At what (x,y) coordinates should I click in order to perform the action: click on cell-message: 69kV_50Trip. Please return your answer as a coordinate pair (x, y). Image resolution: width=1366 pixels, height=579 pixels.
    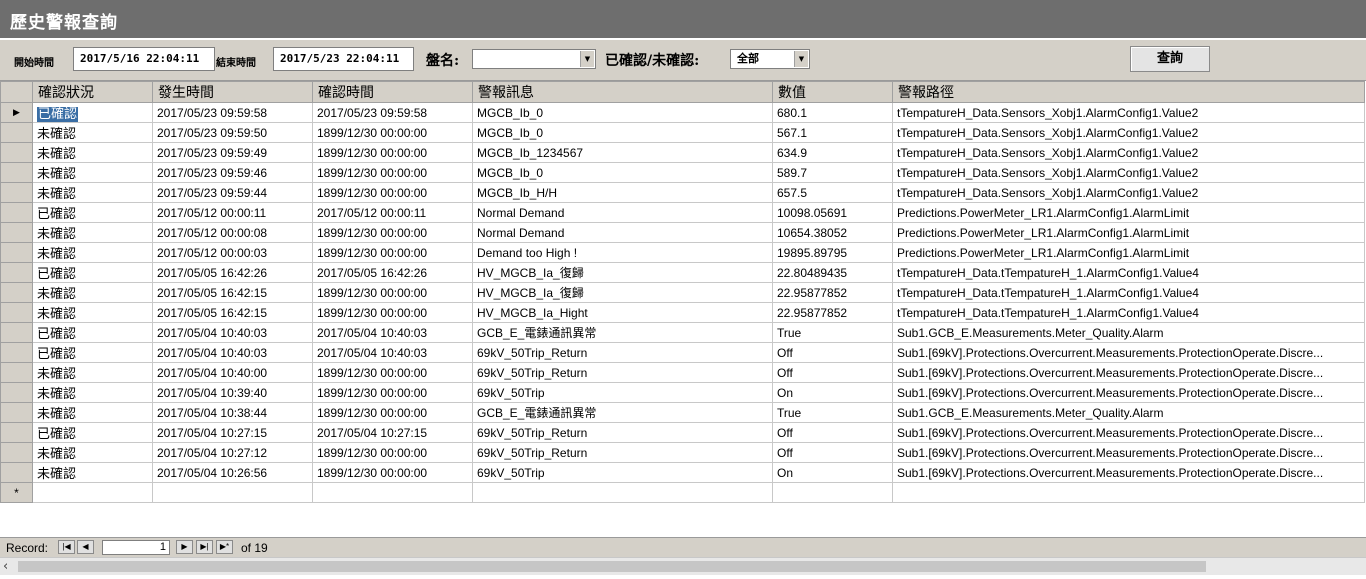
    Looking at the image, I should click on (622, 392).